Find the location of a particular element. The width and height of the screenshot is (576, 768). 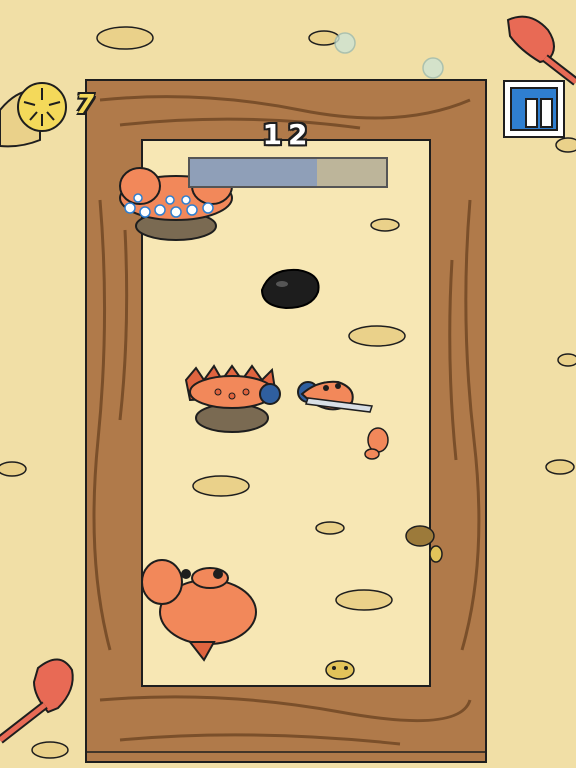

score-counter: 12 is located at coordinates (288, 134).